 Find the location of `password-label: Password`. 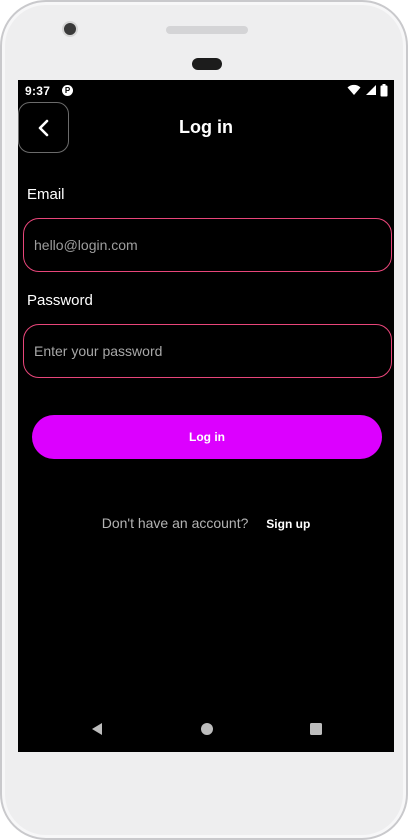

password-label: Password is located at coordinates (60, 300).